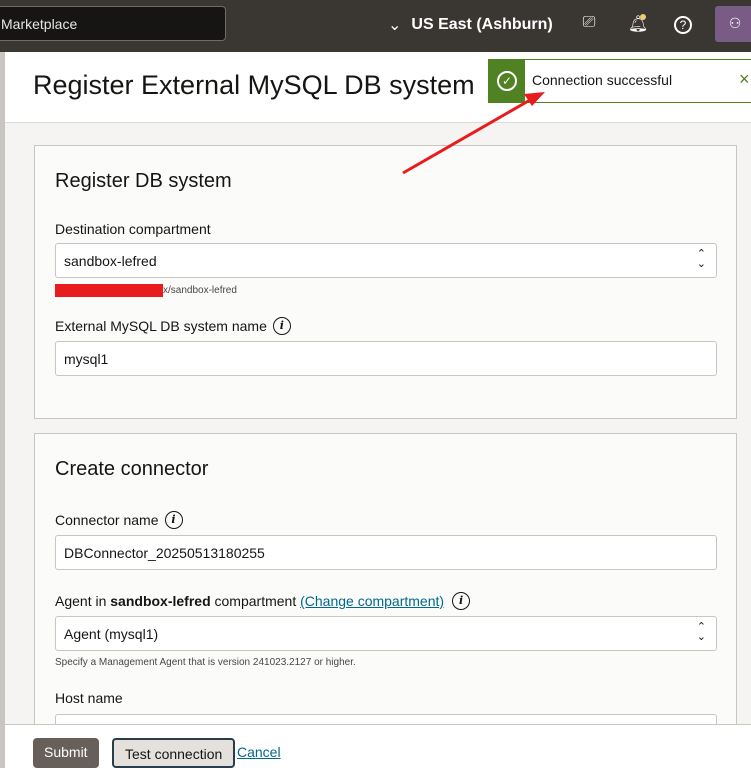  I want to click on footer-bar: Submit Test connection Cancel, so click(378, 746).